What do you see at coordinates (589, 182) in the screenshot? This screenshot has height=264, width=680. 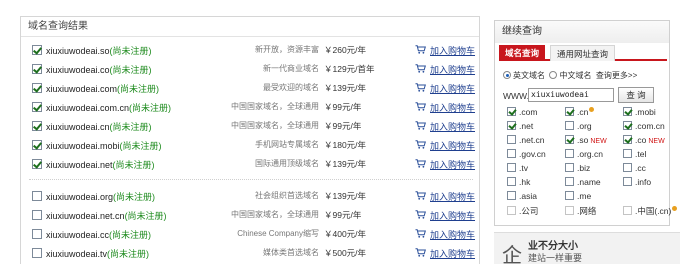 I see `extension-label: .name` at bounding box center [589, 182].